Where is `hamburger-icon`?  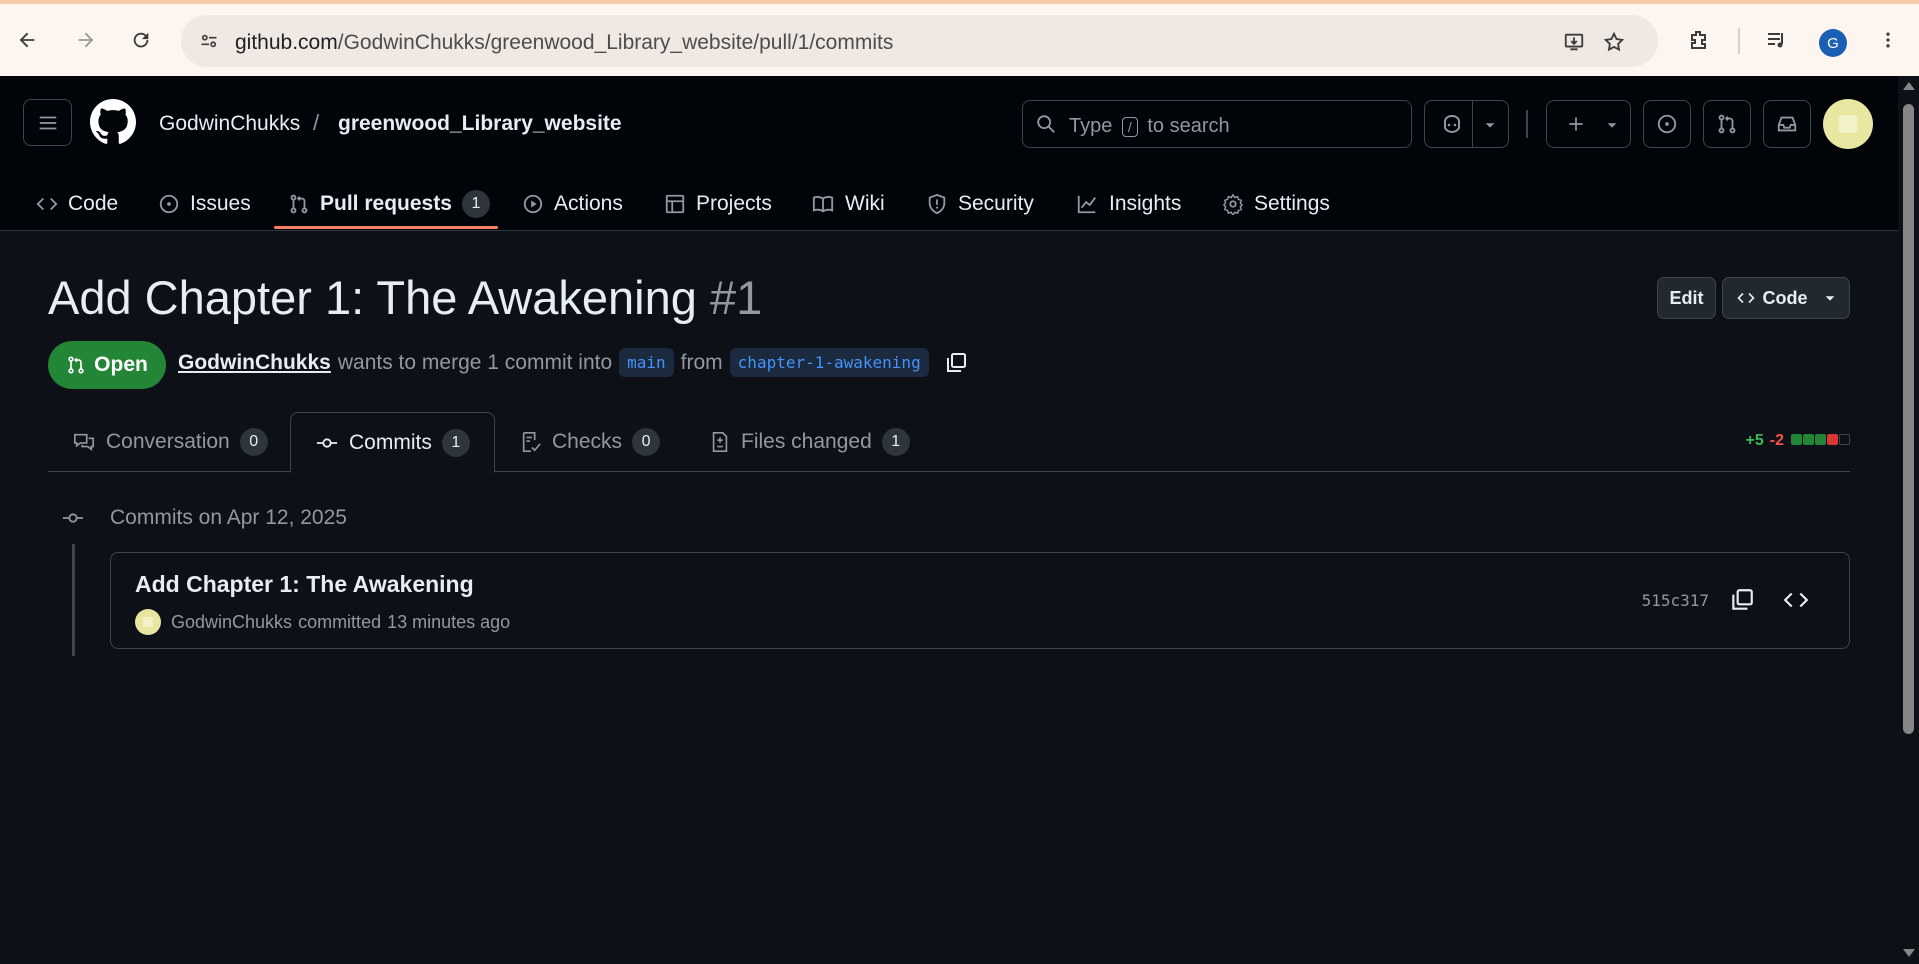 hamburger-icon is located at coordinates (47, 122).